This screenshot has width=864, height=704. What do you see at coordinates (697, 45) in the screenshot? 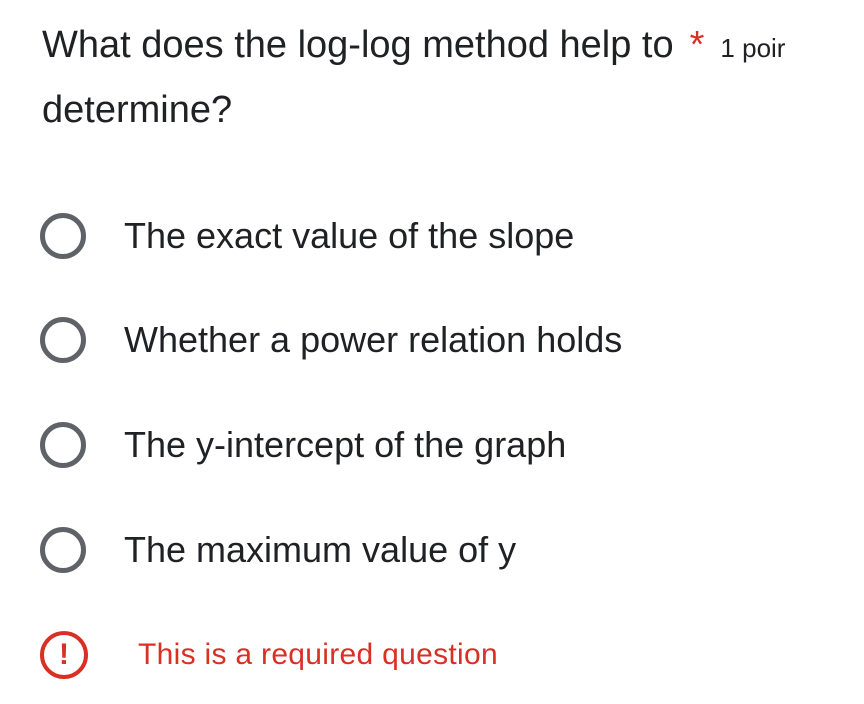
I see `required-asterisk: *` at bounding box center [697, 45].